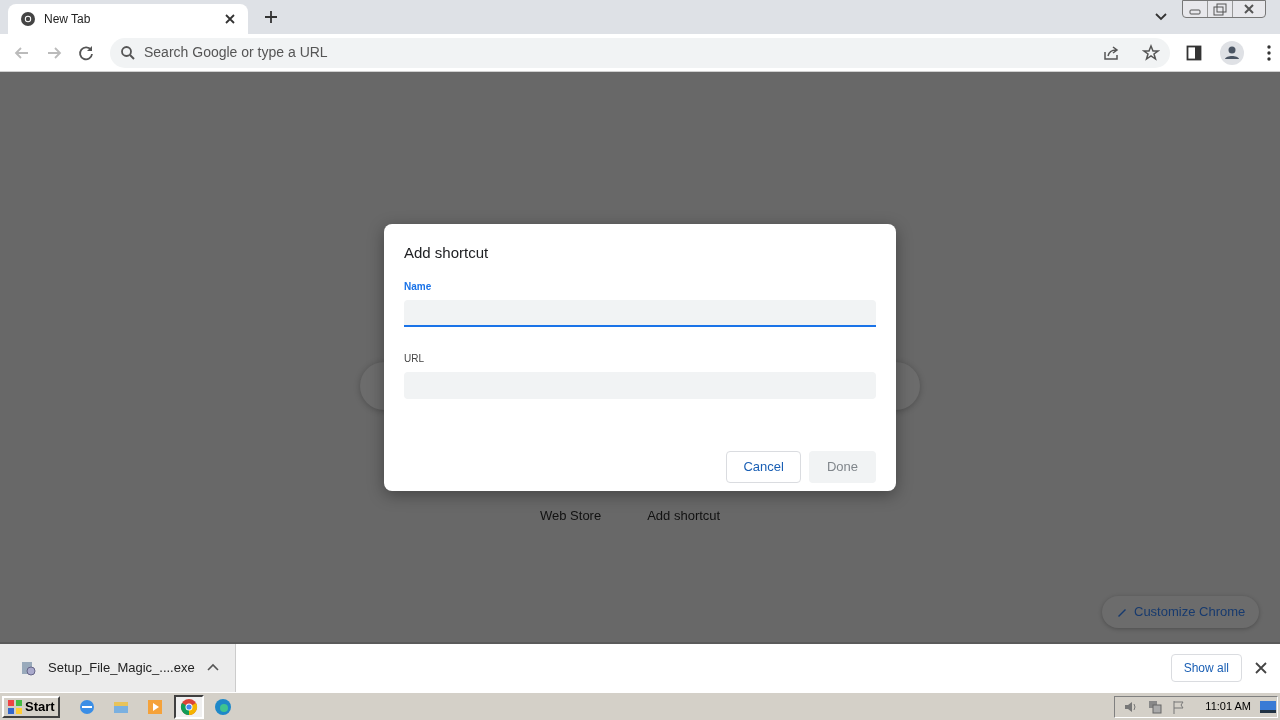 This screenshot has width=1280, height=720. I want to click on menu-icon, so click(1269, 52).